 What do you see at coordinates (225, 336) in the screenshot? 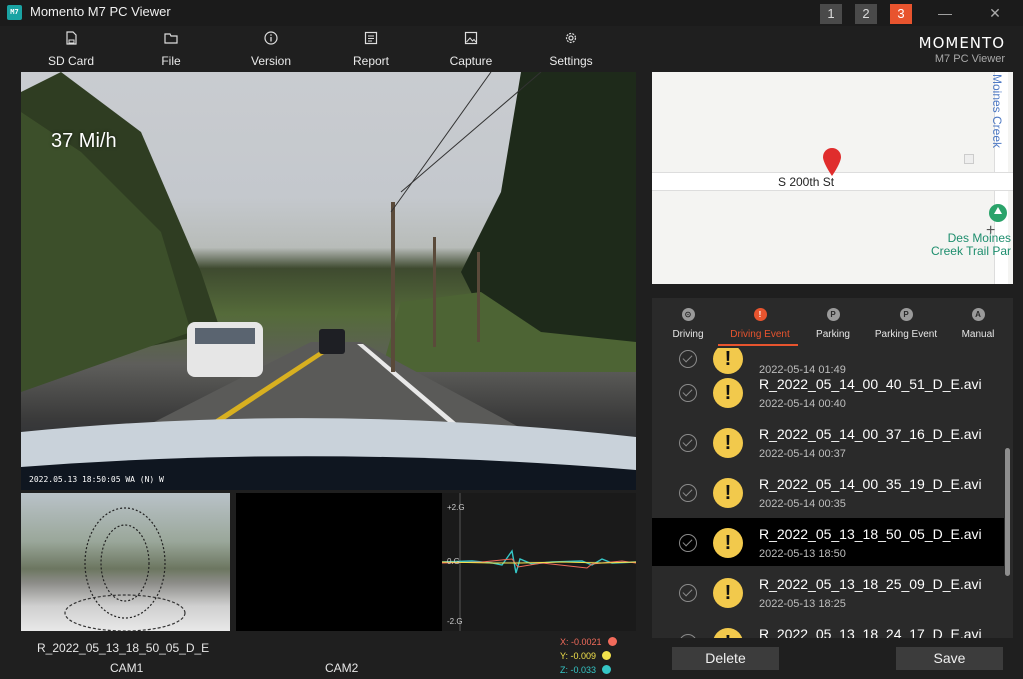
I see `suv-window` at bounding box center [225, 336].